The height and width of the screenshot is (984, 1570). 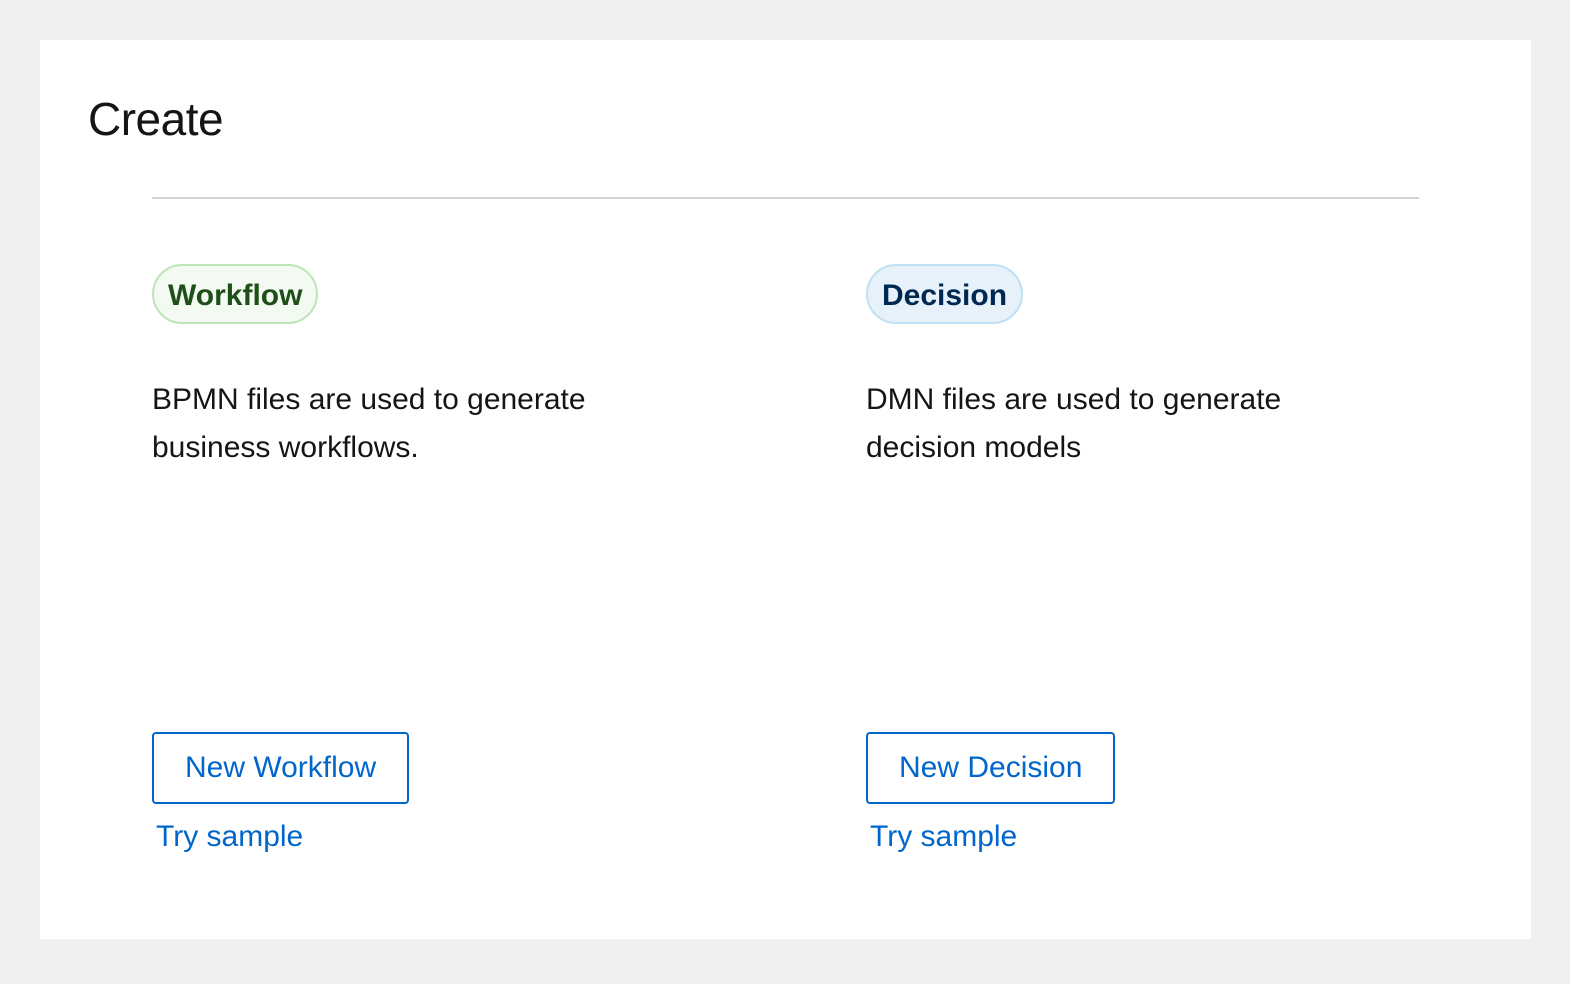 What do you see at coordinates (156, 119) in the screenshot?
I see `page-title: Create` at bounding box center [156, 119].